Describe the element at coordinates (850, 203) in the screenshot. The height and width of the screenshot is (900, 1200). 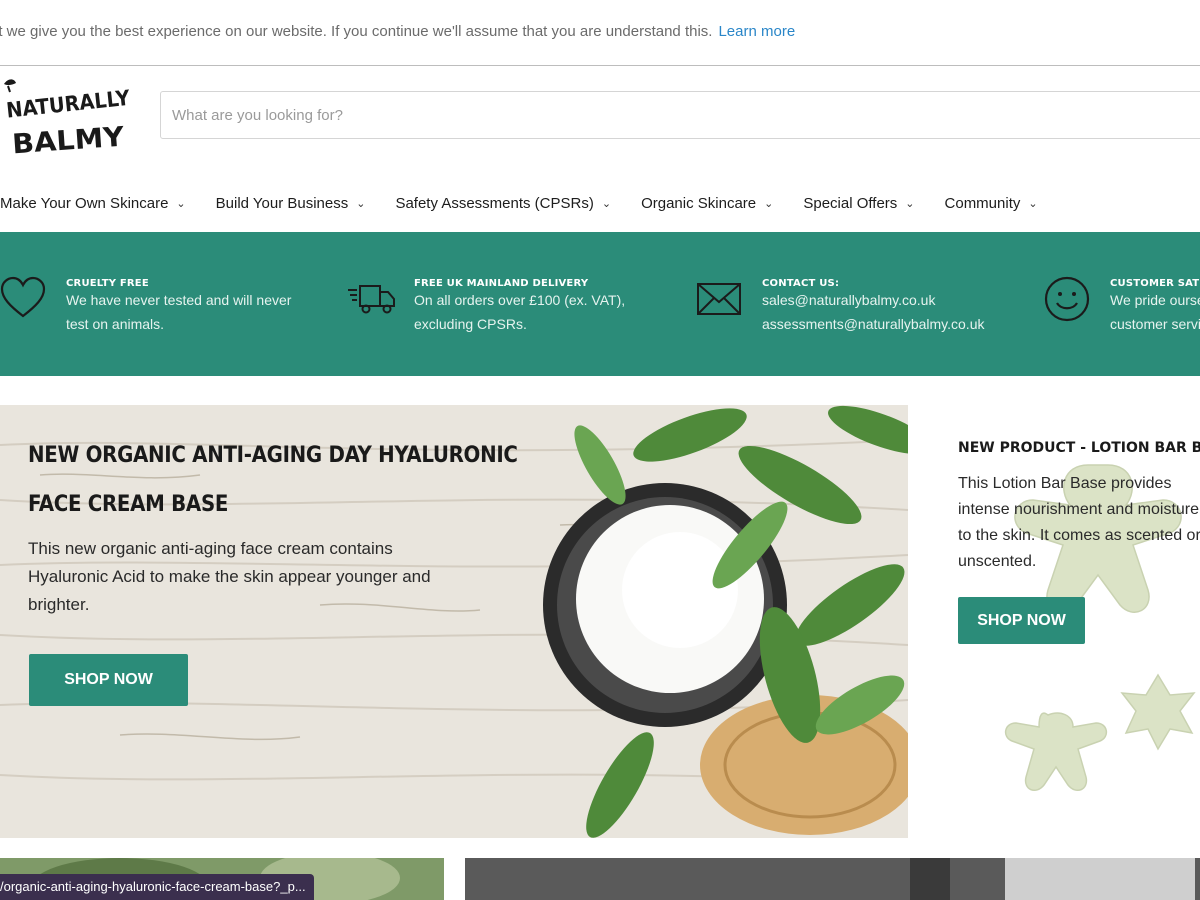
I see `nav-item-label: Special Offers` at that location.